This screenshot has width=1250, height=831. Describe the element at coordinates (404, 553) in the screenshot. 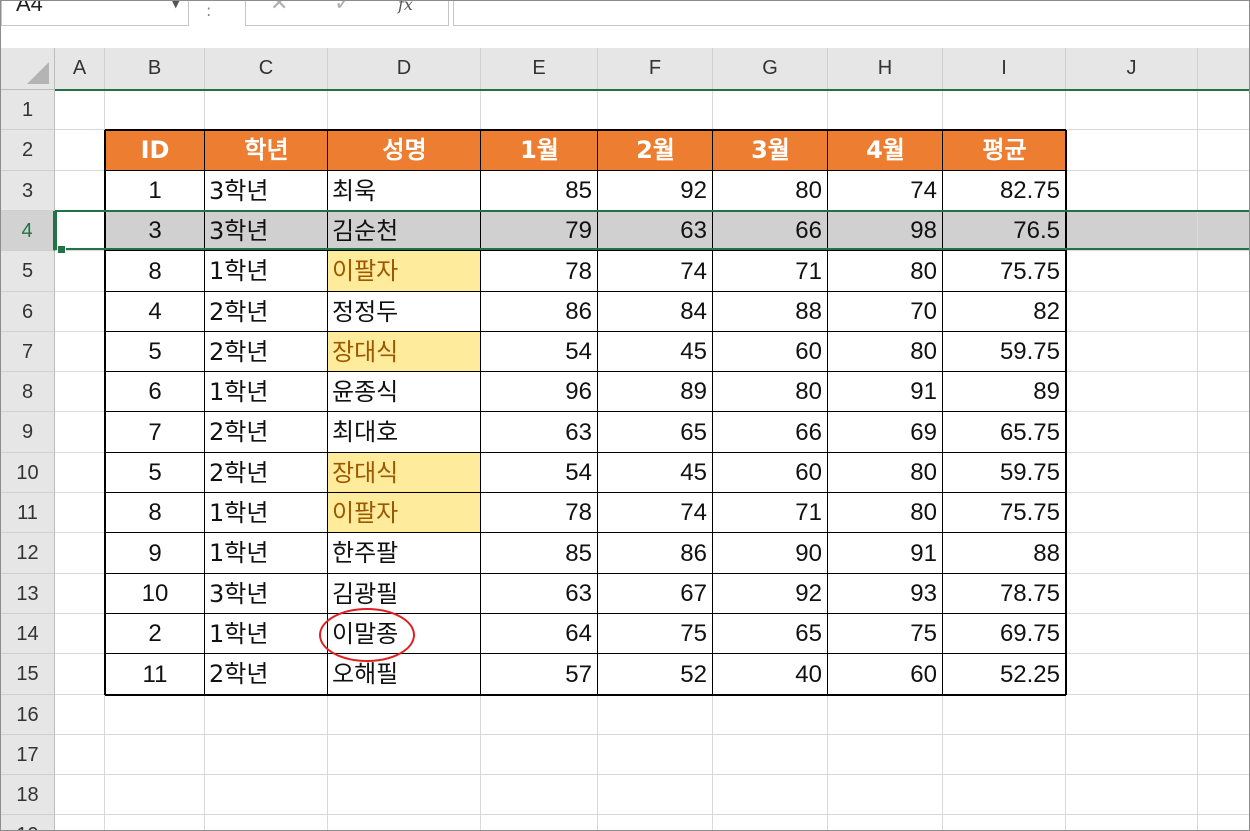

I see `table-cell-name: 한주팔` at that location.